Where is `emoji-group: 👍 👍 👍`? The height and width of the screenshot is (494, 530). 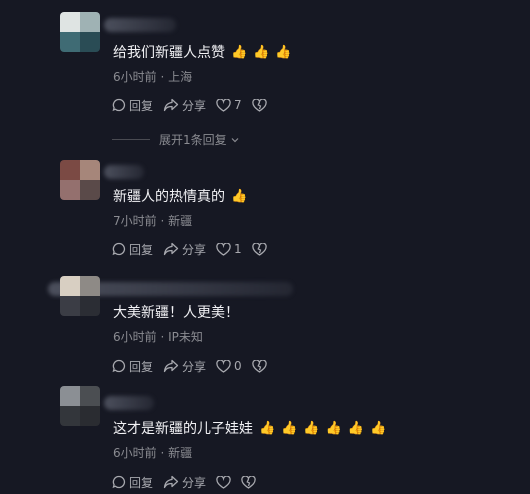 emoji-group: 👍 👍 👍 is located at coordinates (261, 53).